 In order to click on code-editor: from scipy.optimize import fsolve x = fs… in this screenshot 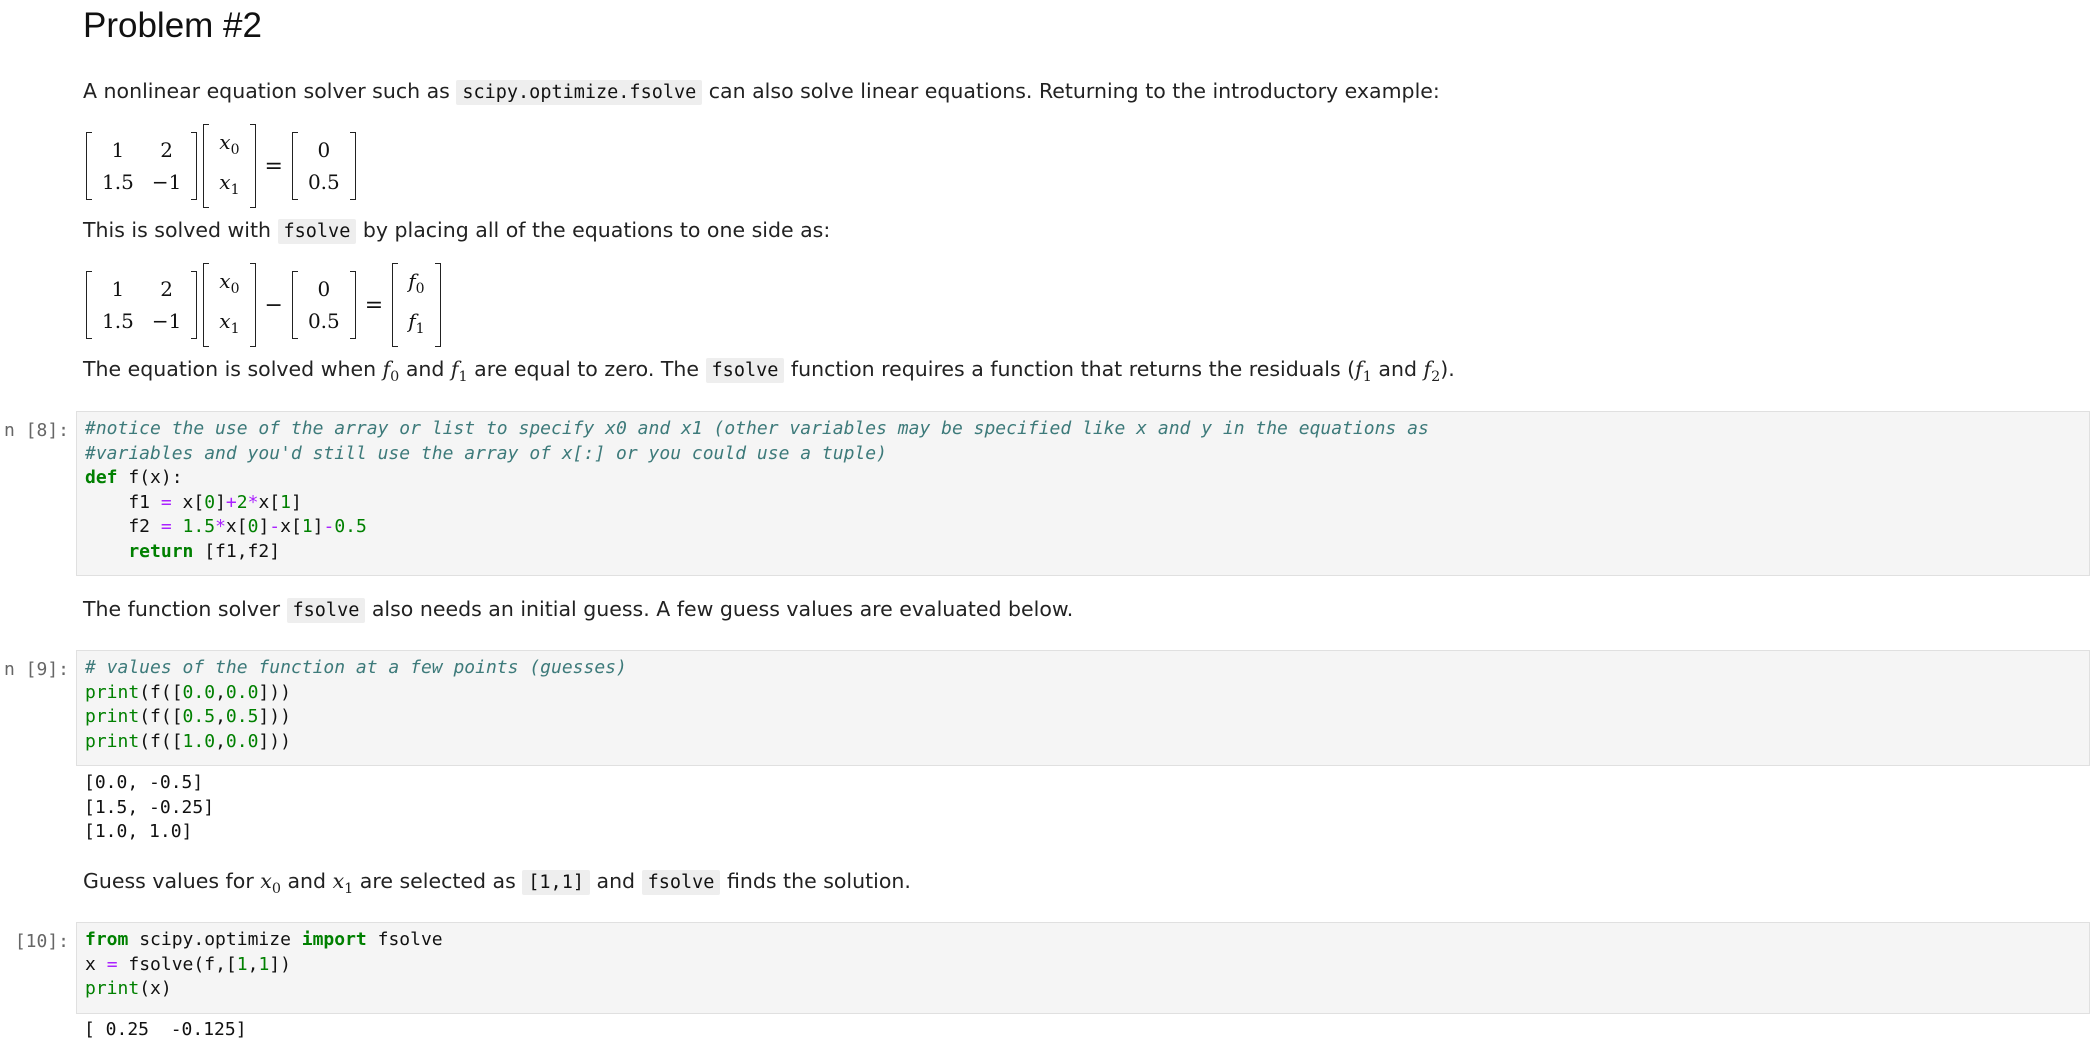, I will do `click(1083, 965)`.